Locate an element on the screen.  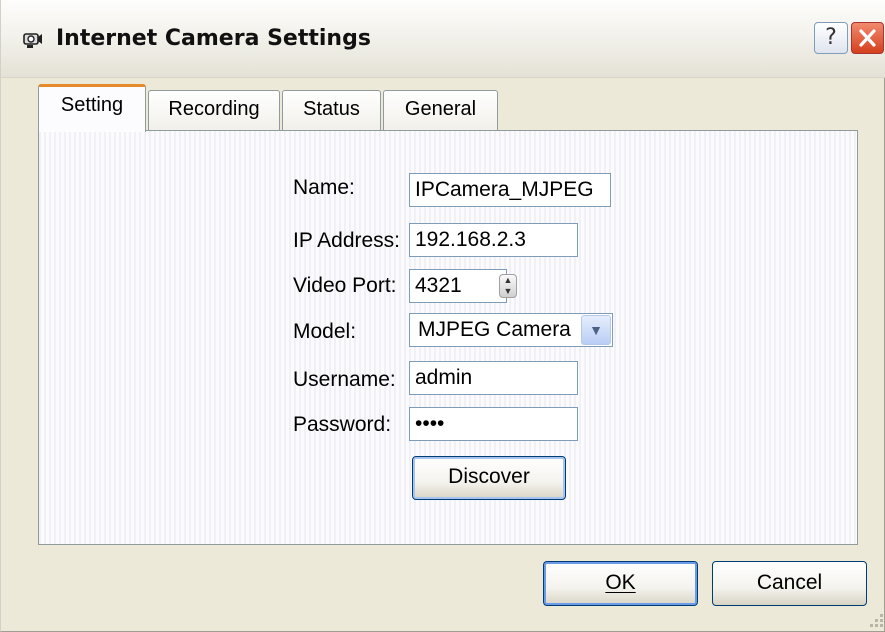
tab-recording: Recording is located at coordinates (214, 110).